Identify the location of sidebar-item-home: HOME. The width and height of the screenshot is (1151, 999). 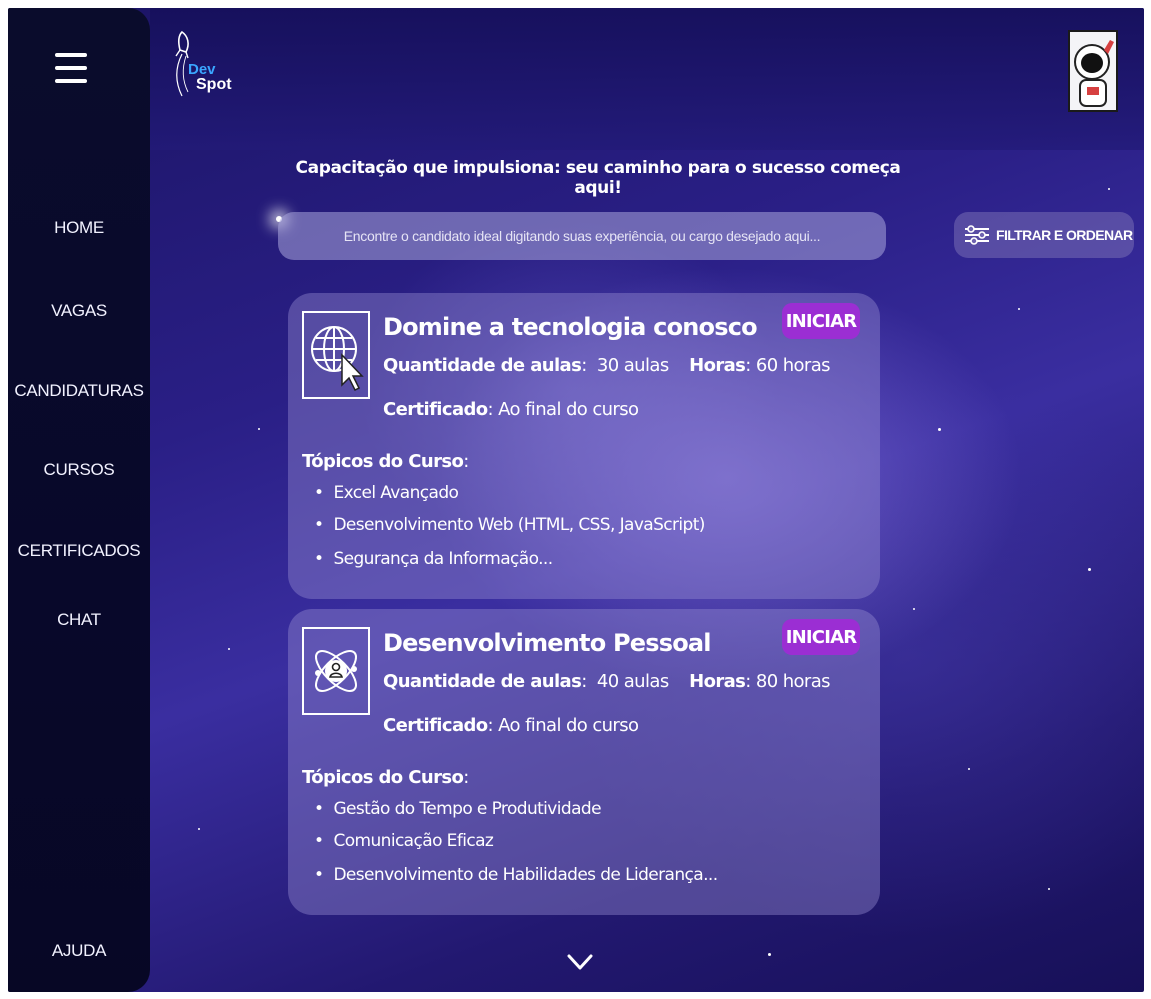
(79, 228).